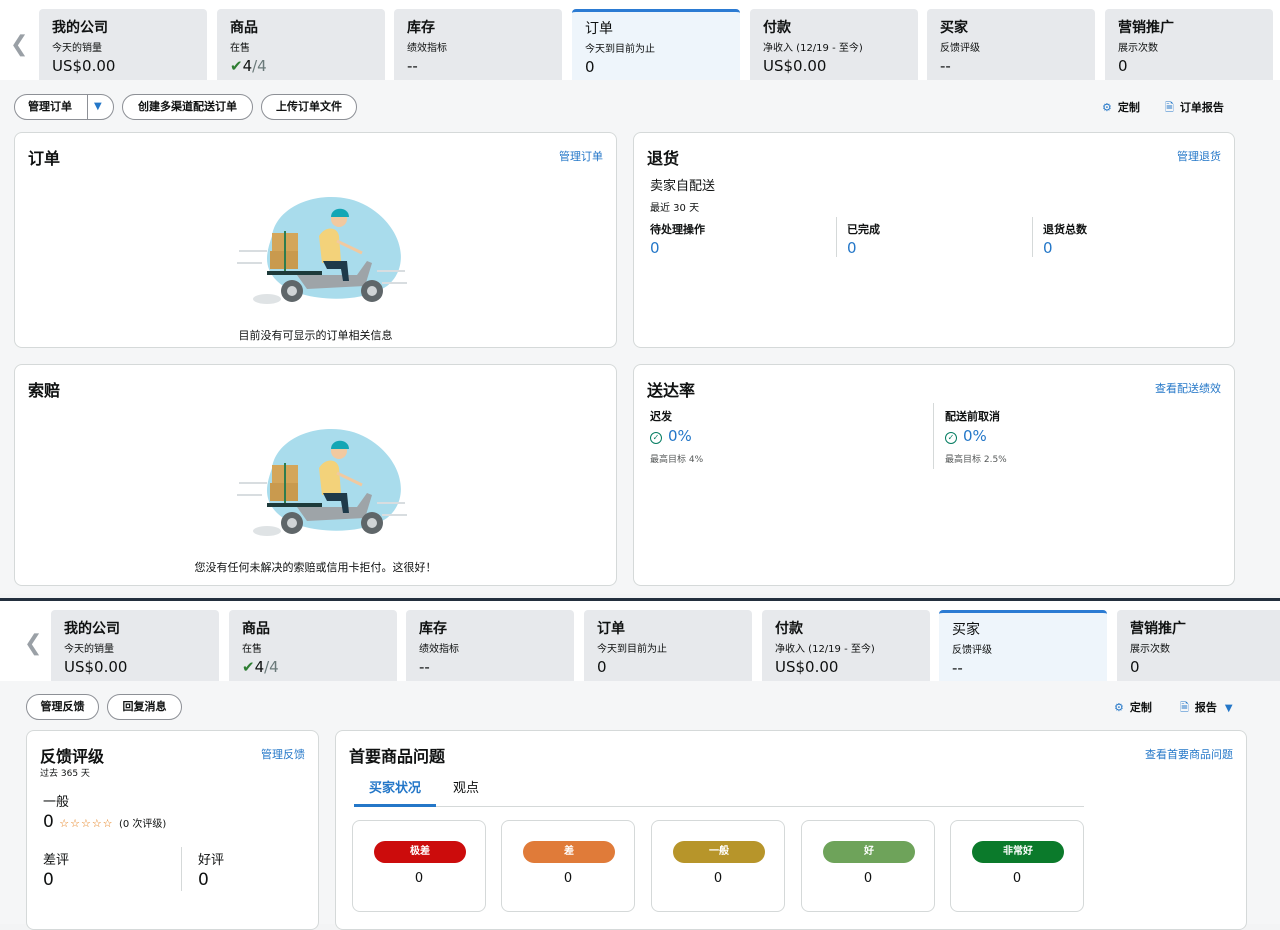  Describe the element at coordinates (568, 866) in the screenshot. I see `rating-box-poor: 差 0` at that location.